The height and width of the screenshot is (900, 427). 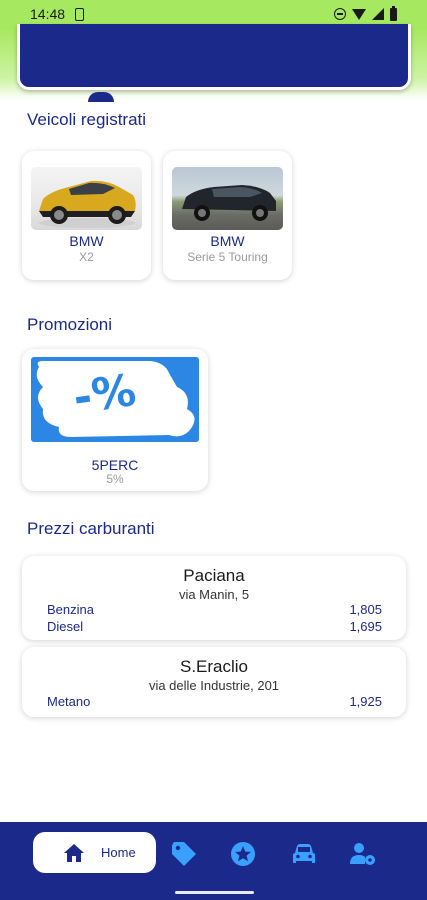 I want to click on discount-ticket-icon: -%, so click(x=115, y=399).